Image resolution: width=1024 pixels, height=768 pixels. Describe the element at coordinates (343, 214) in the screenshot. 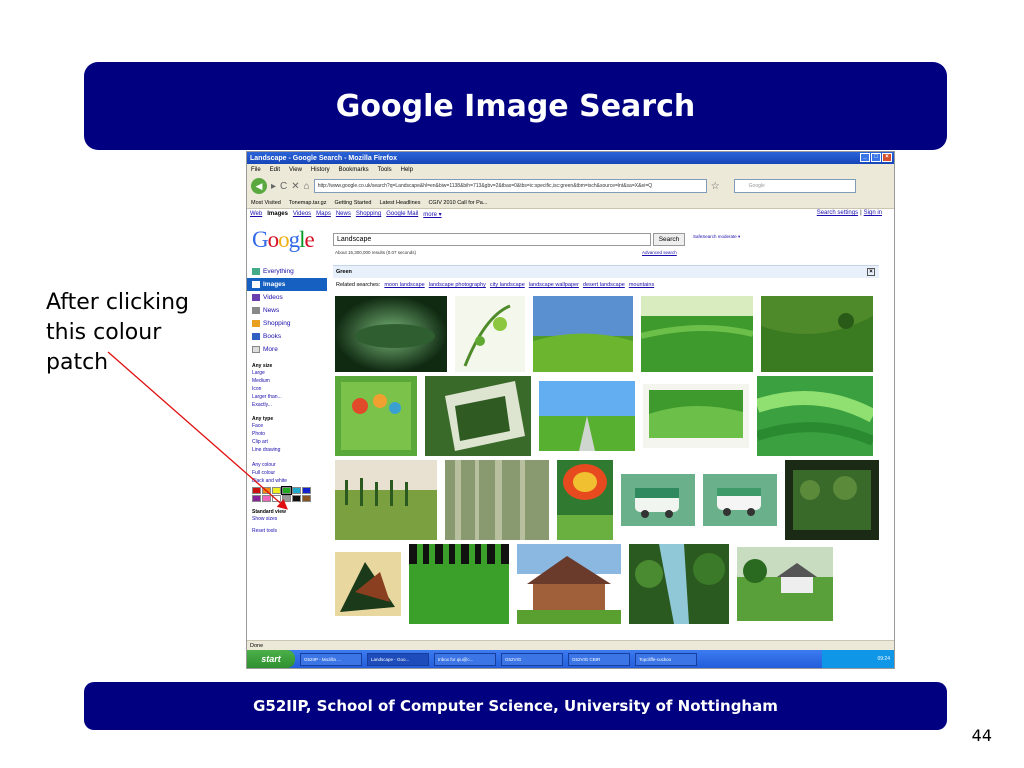

I see `nav-news: News` at that location.